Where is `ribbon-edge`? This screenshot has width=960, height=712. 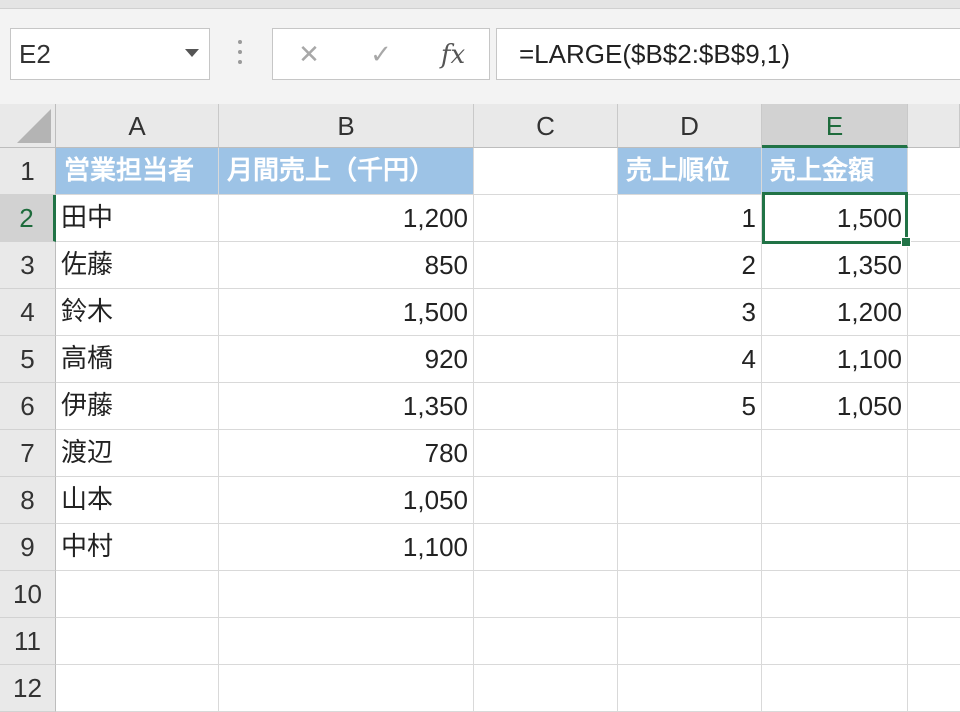
ribbon-edge is located at coordinates (480, 4).